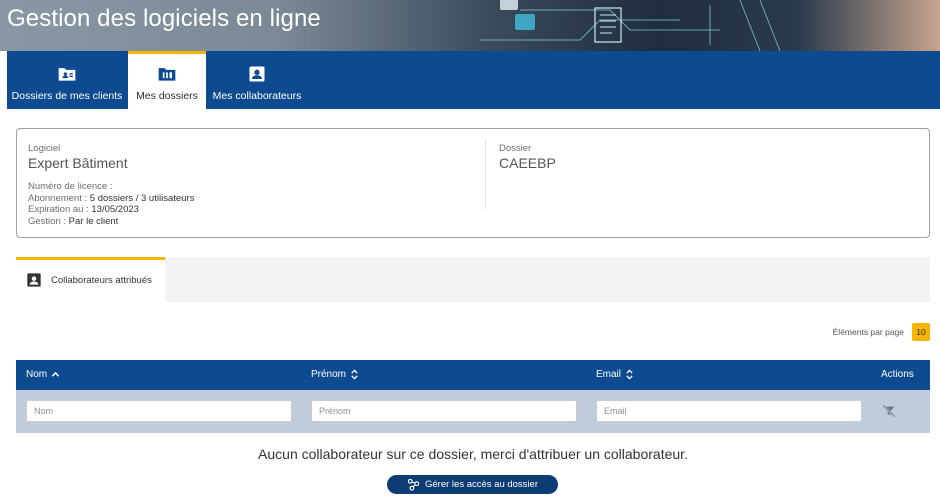 This screenshot has height=500, width=940. What do you see at coordinates (609, 375) in the screenshot?
I see `column-email-label: Email` at bounding box center [609, 375].